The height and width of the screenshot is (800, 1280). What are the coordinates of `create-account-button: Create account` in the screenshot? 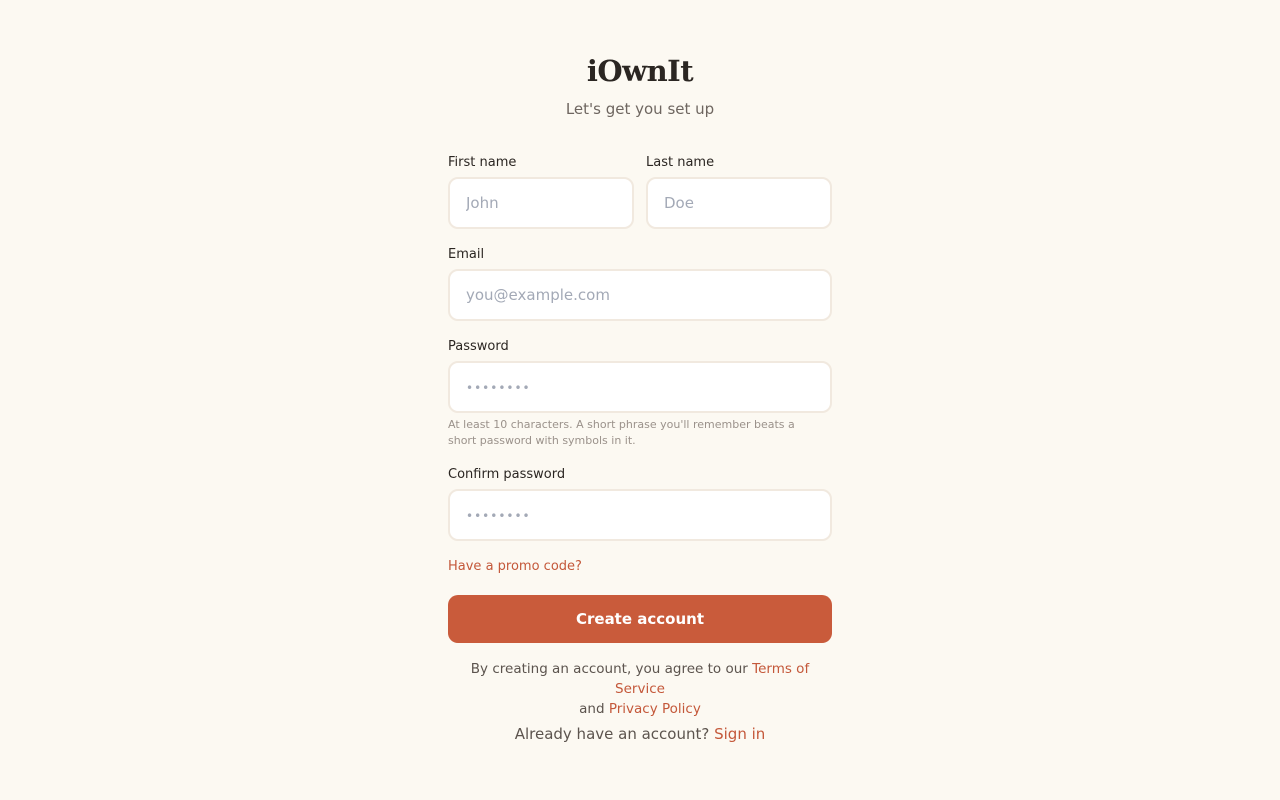 It's located at (640, 619).